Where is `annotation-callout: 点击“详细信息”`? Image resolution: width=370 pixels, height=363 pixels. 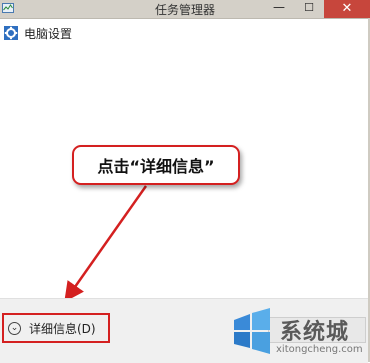 annotation-callout: 点击“详细信息” is located at coordinates (156, 165).